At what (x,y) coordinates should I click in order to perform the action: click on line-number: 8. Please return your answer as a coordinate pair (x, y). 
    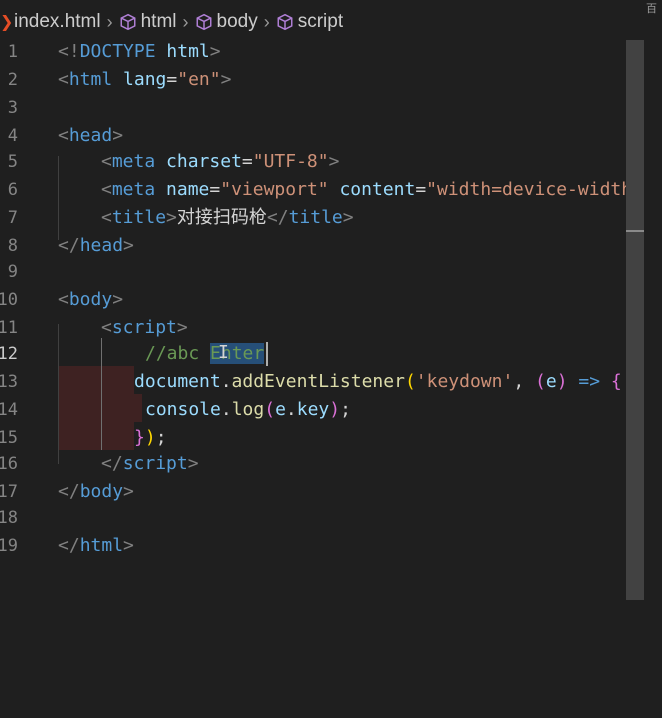
    Looking at the image, I should click on (12, 246).